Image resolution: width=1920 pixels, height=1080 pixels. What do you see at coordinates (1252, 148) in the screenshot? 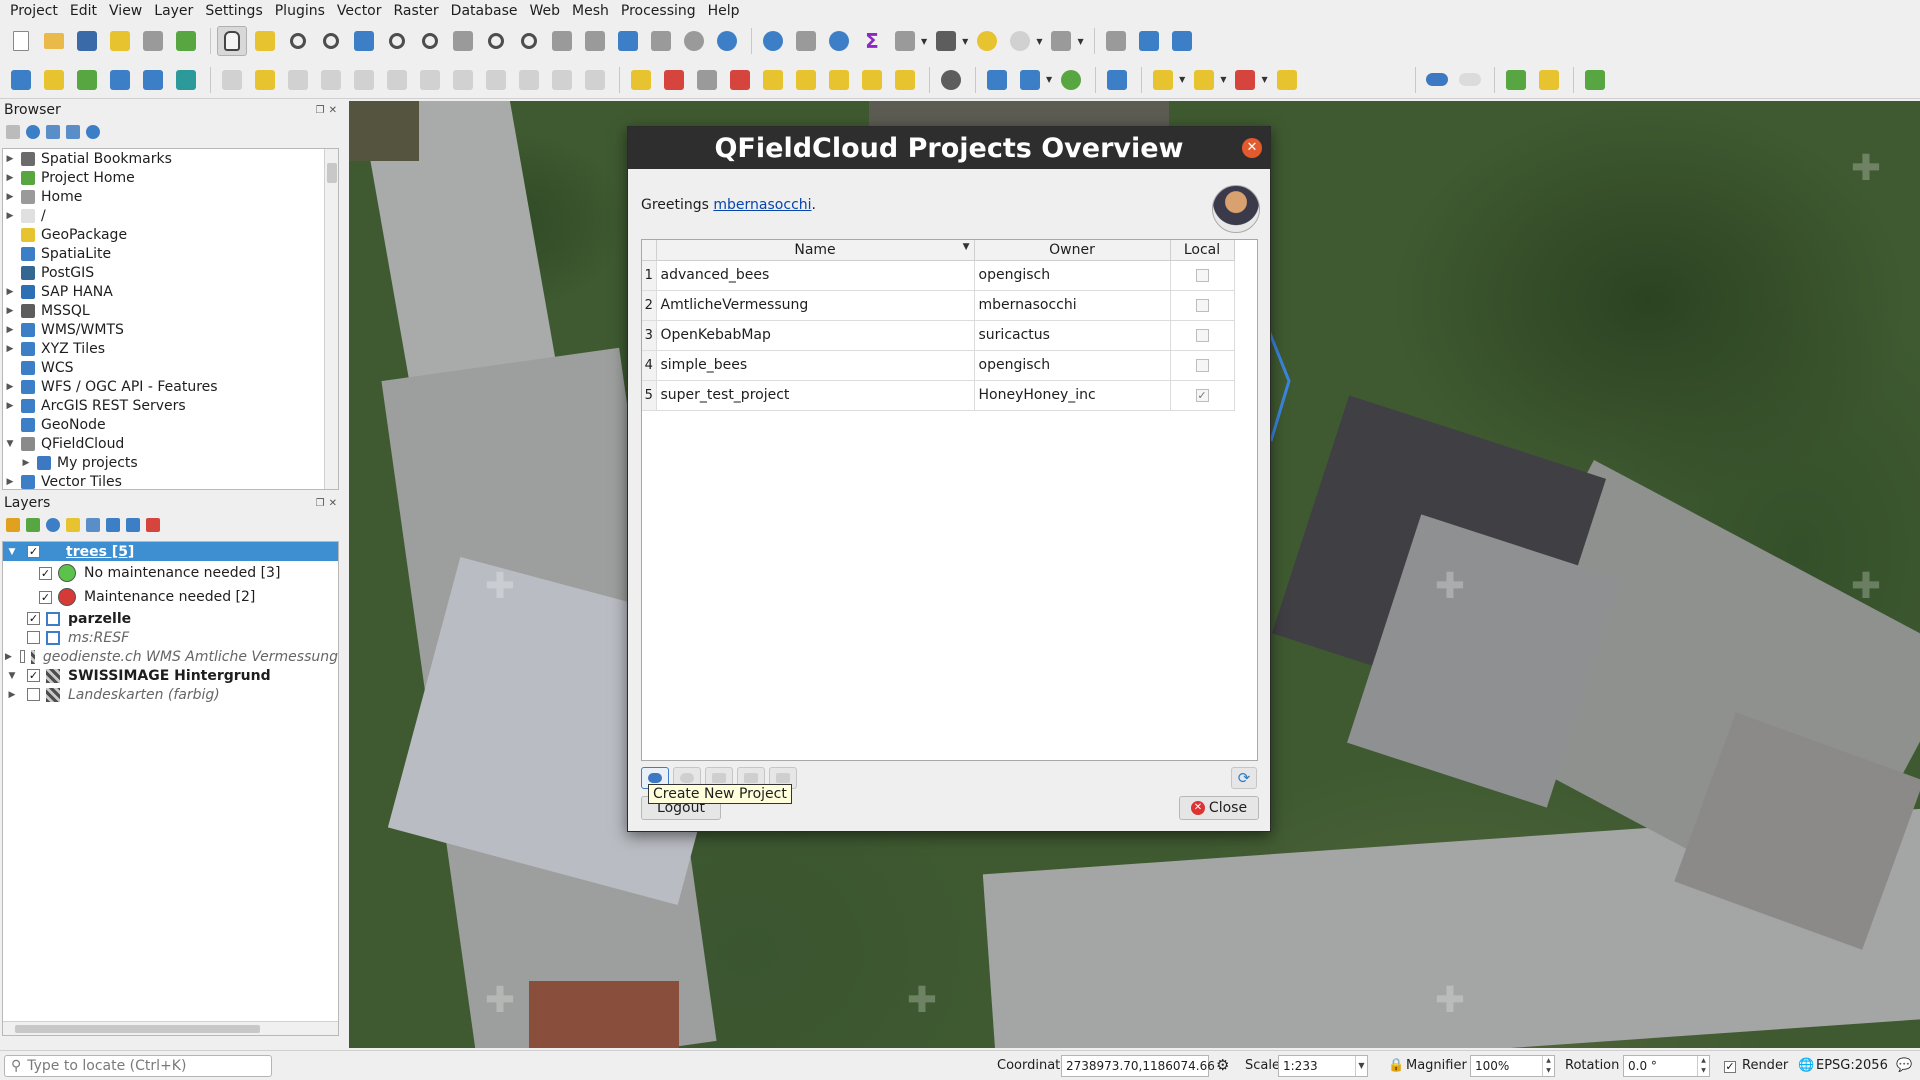
I see `dialog-close-icon: ✕` at bounding box center [1252, 148].